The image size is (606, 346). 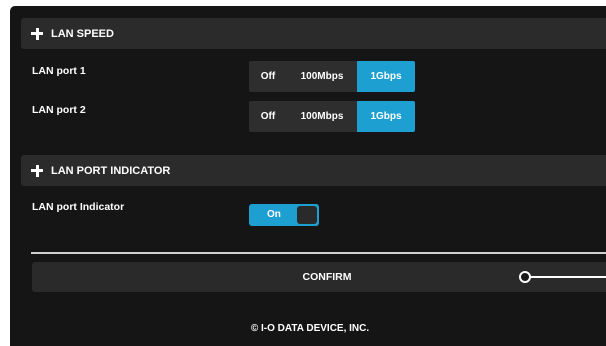 What do you see at coordinates (566, 277) in the screenshot?
I see `slider-track` at bounding box center [566, 277].